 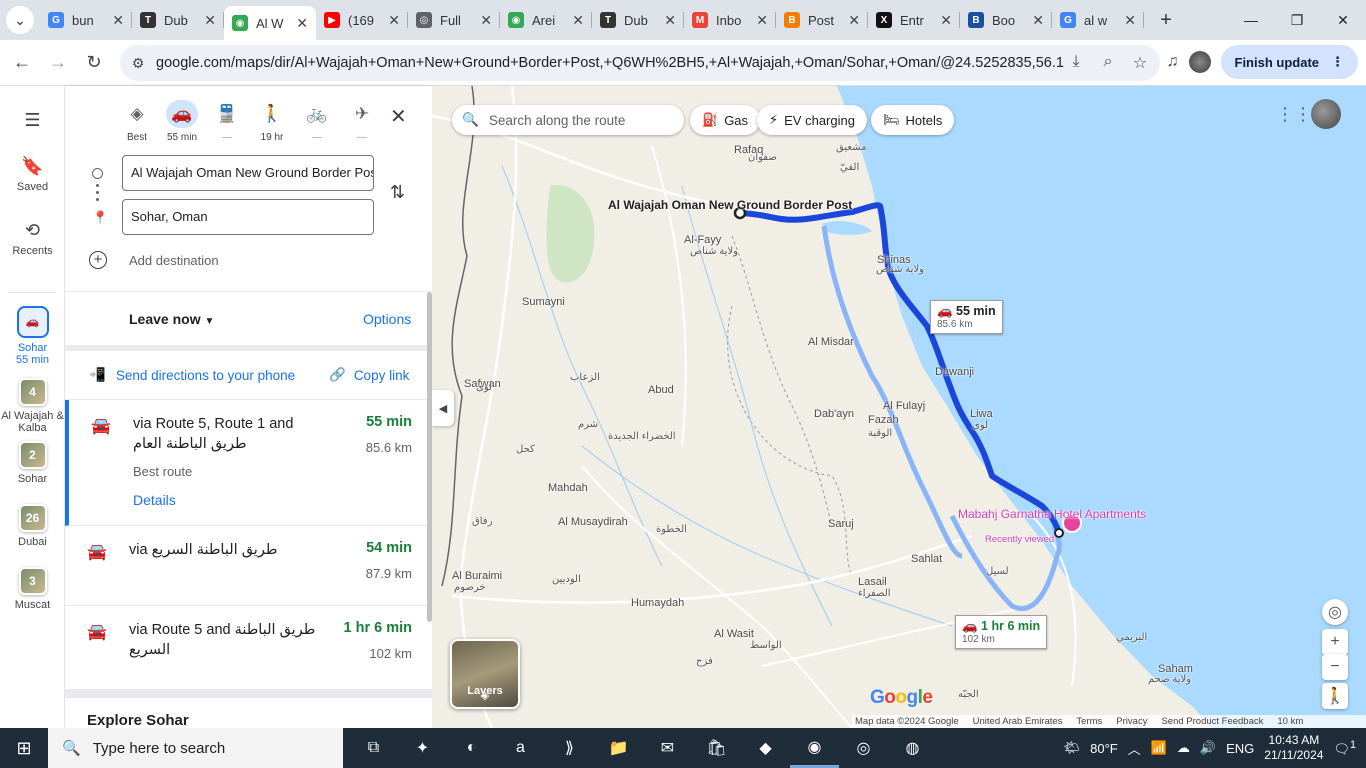 What do you see at coordinates (32, 174) in the screenshot?
I see `saved-button: 🔖 Saved` at bounding box center [32, 174].